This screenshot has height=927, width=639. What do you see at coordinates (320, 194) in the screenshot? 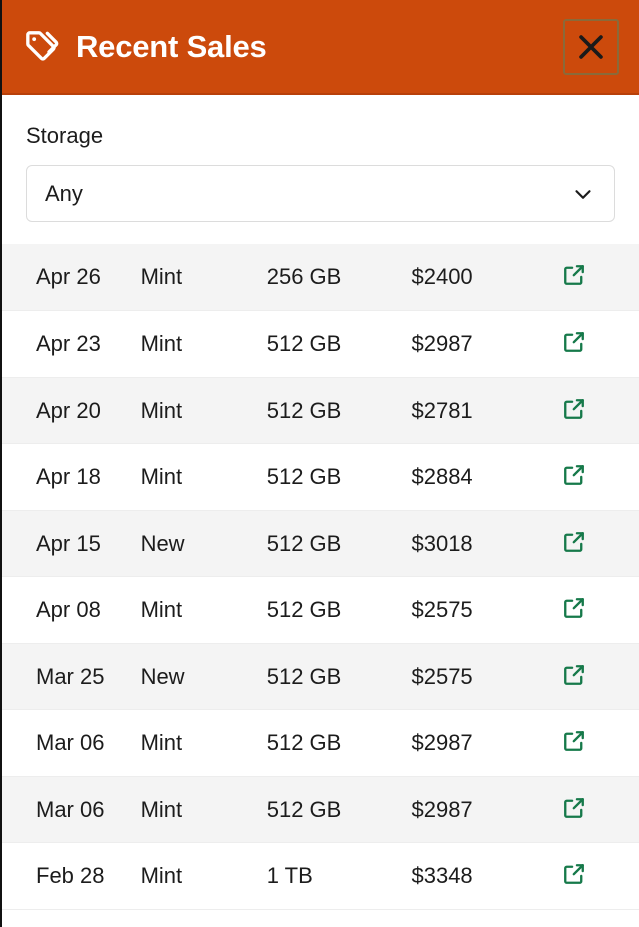
I see `storage-select: Any` at bounding box center [320, 194].